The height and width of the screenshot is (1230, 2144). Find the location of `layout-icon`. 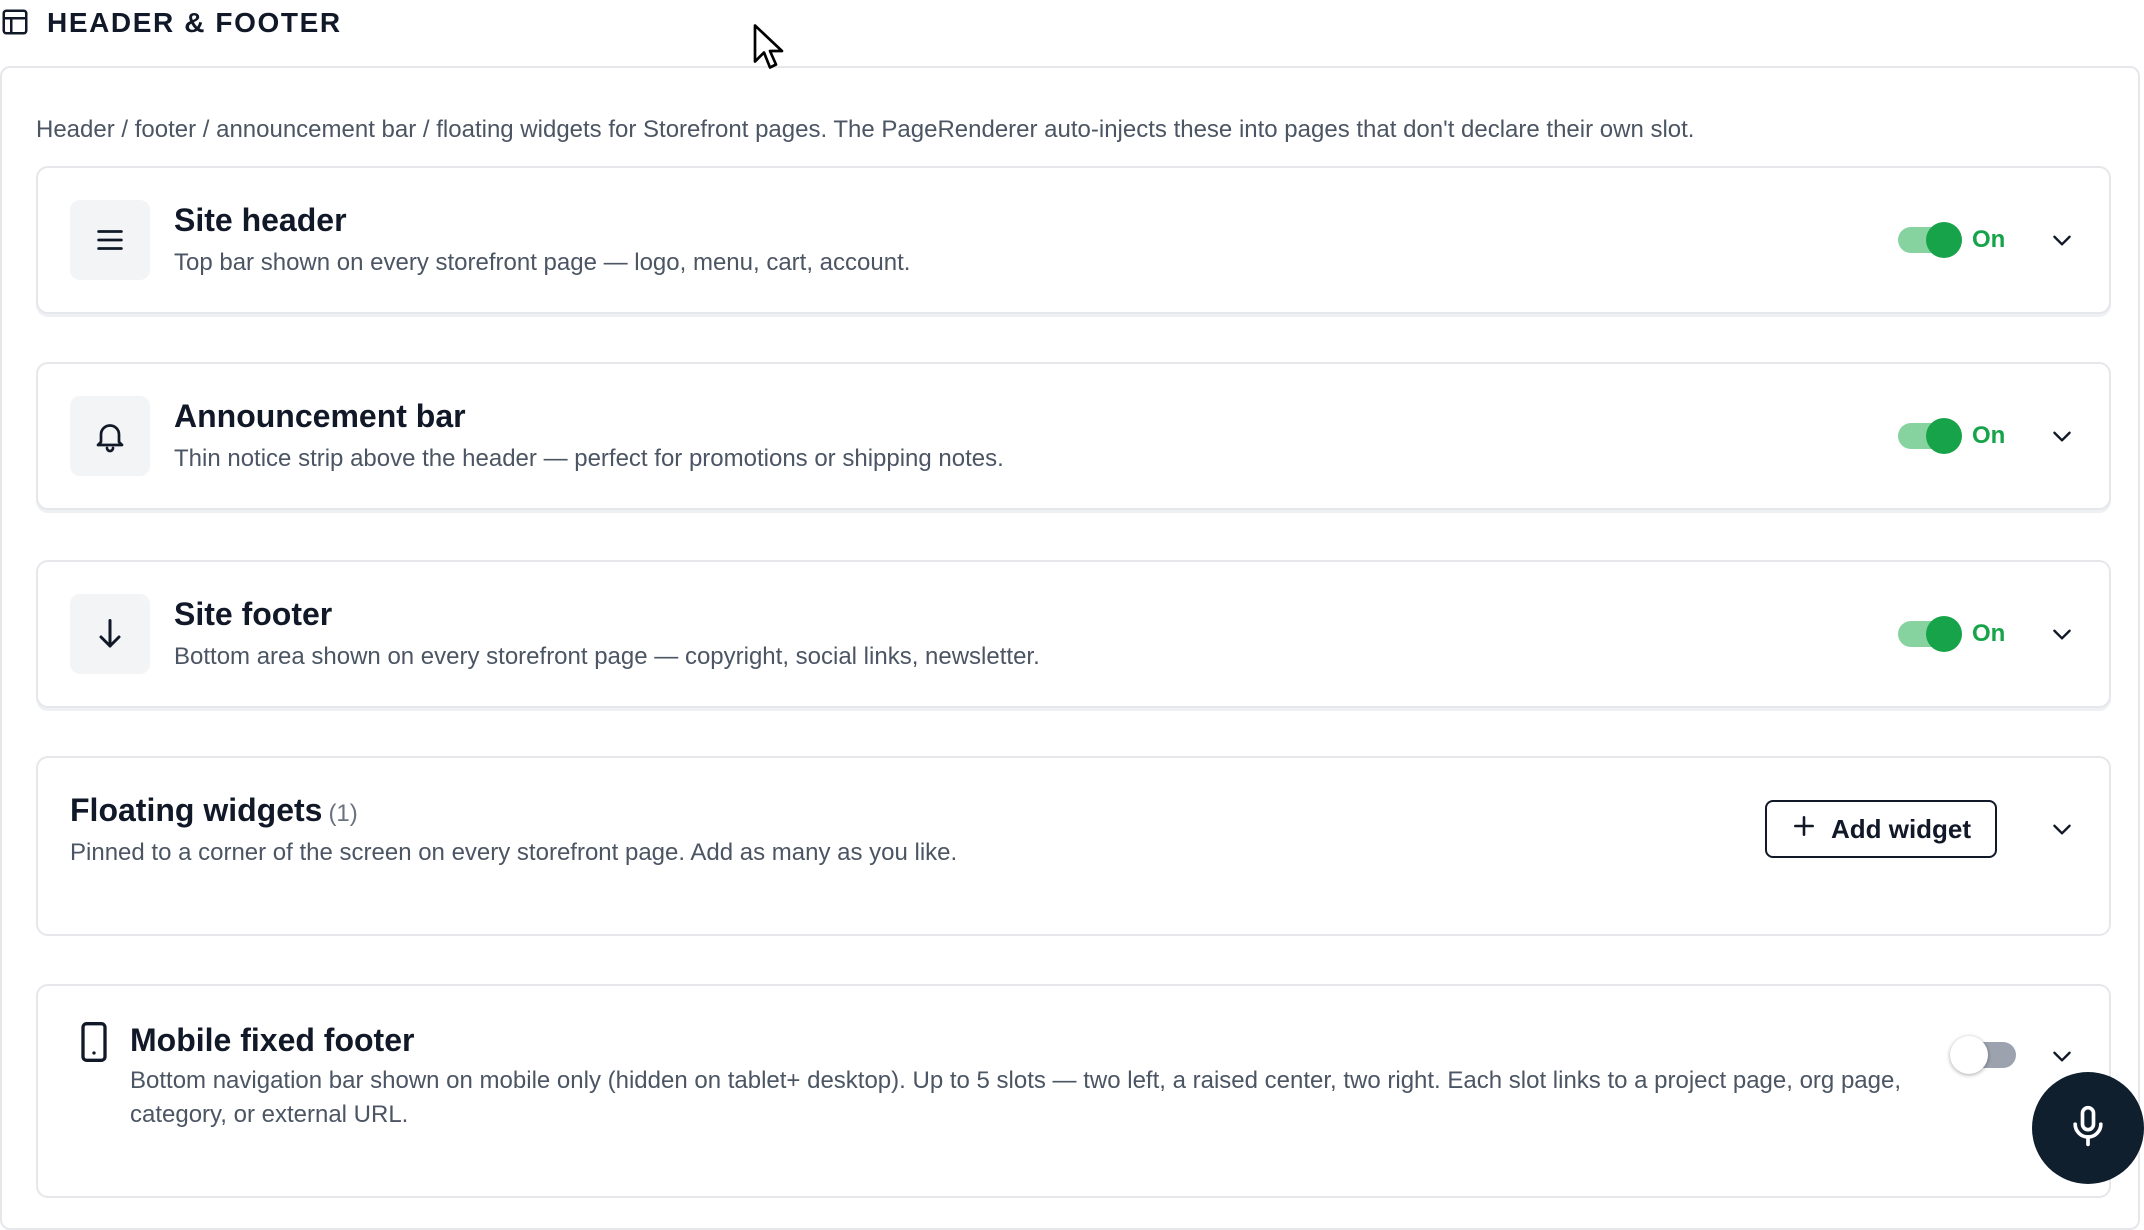

layout-icon is located at coordinates (16, 23).